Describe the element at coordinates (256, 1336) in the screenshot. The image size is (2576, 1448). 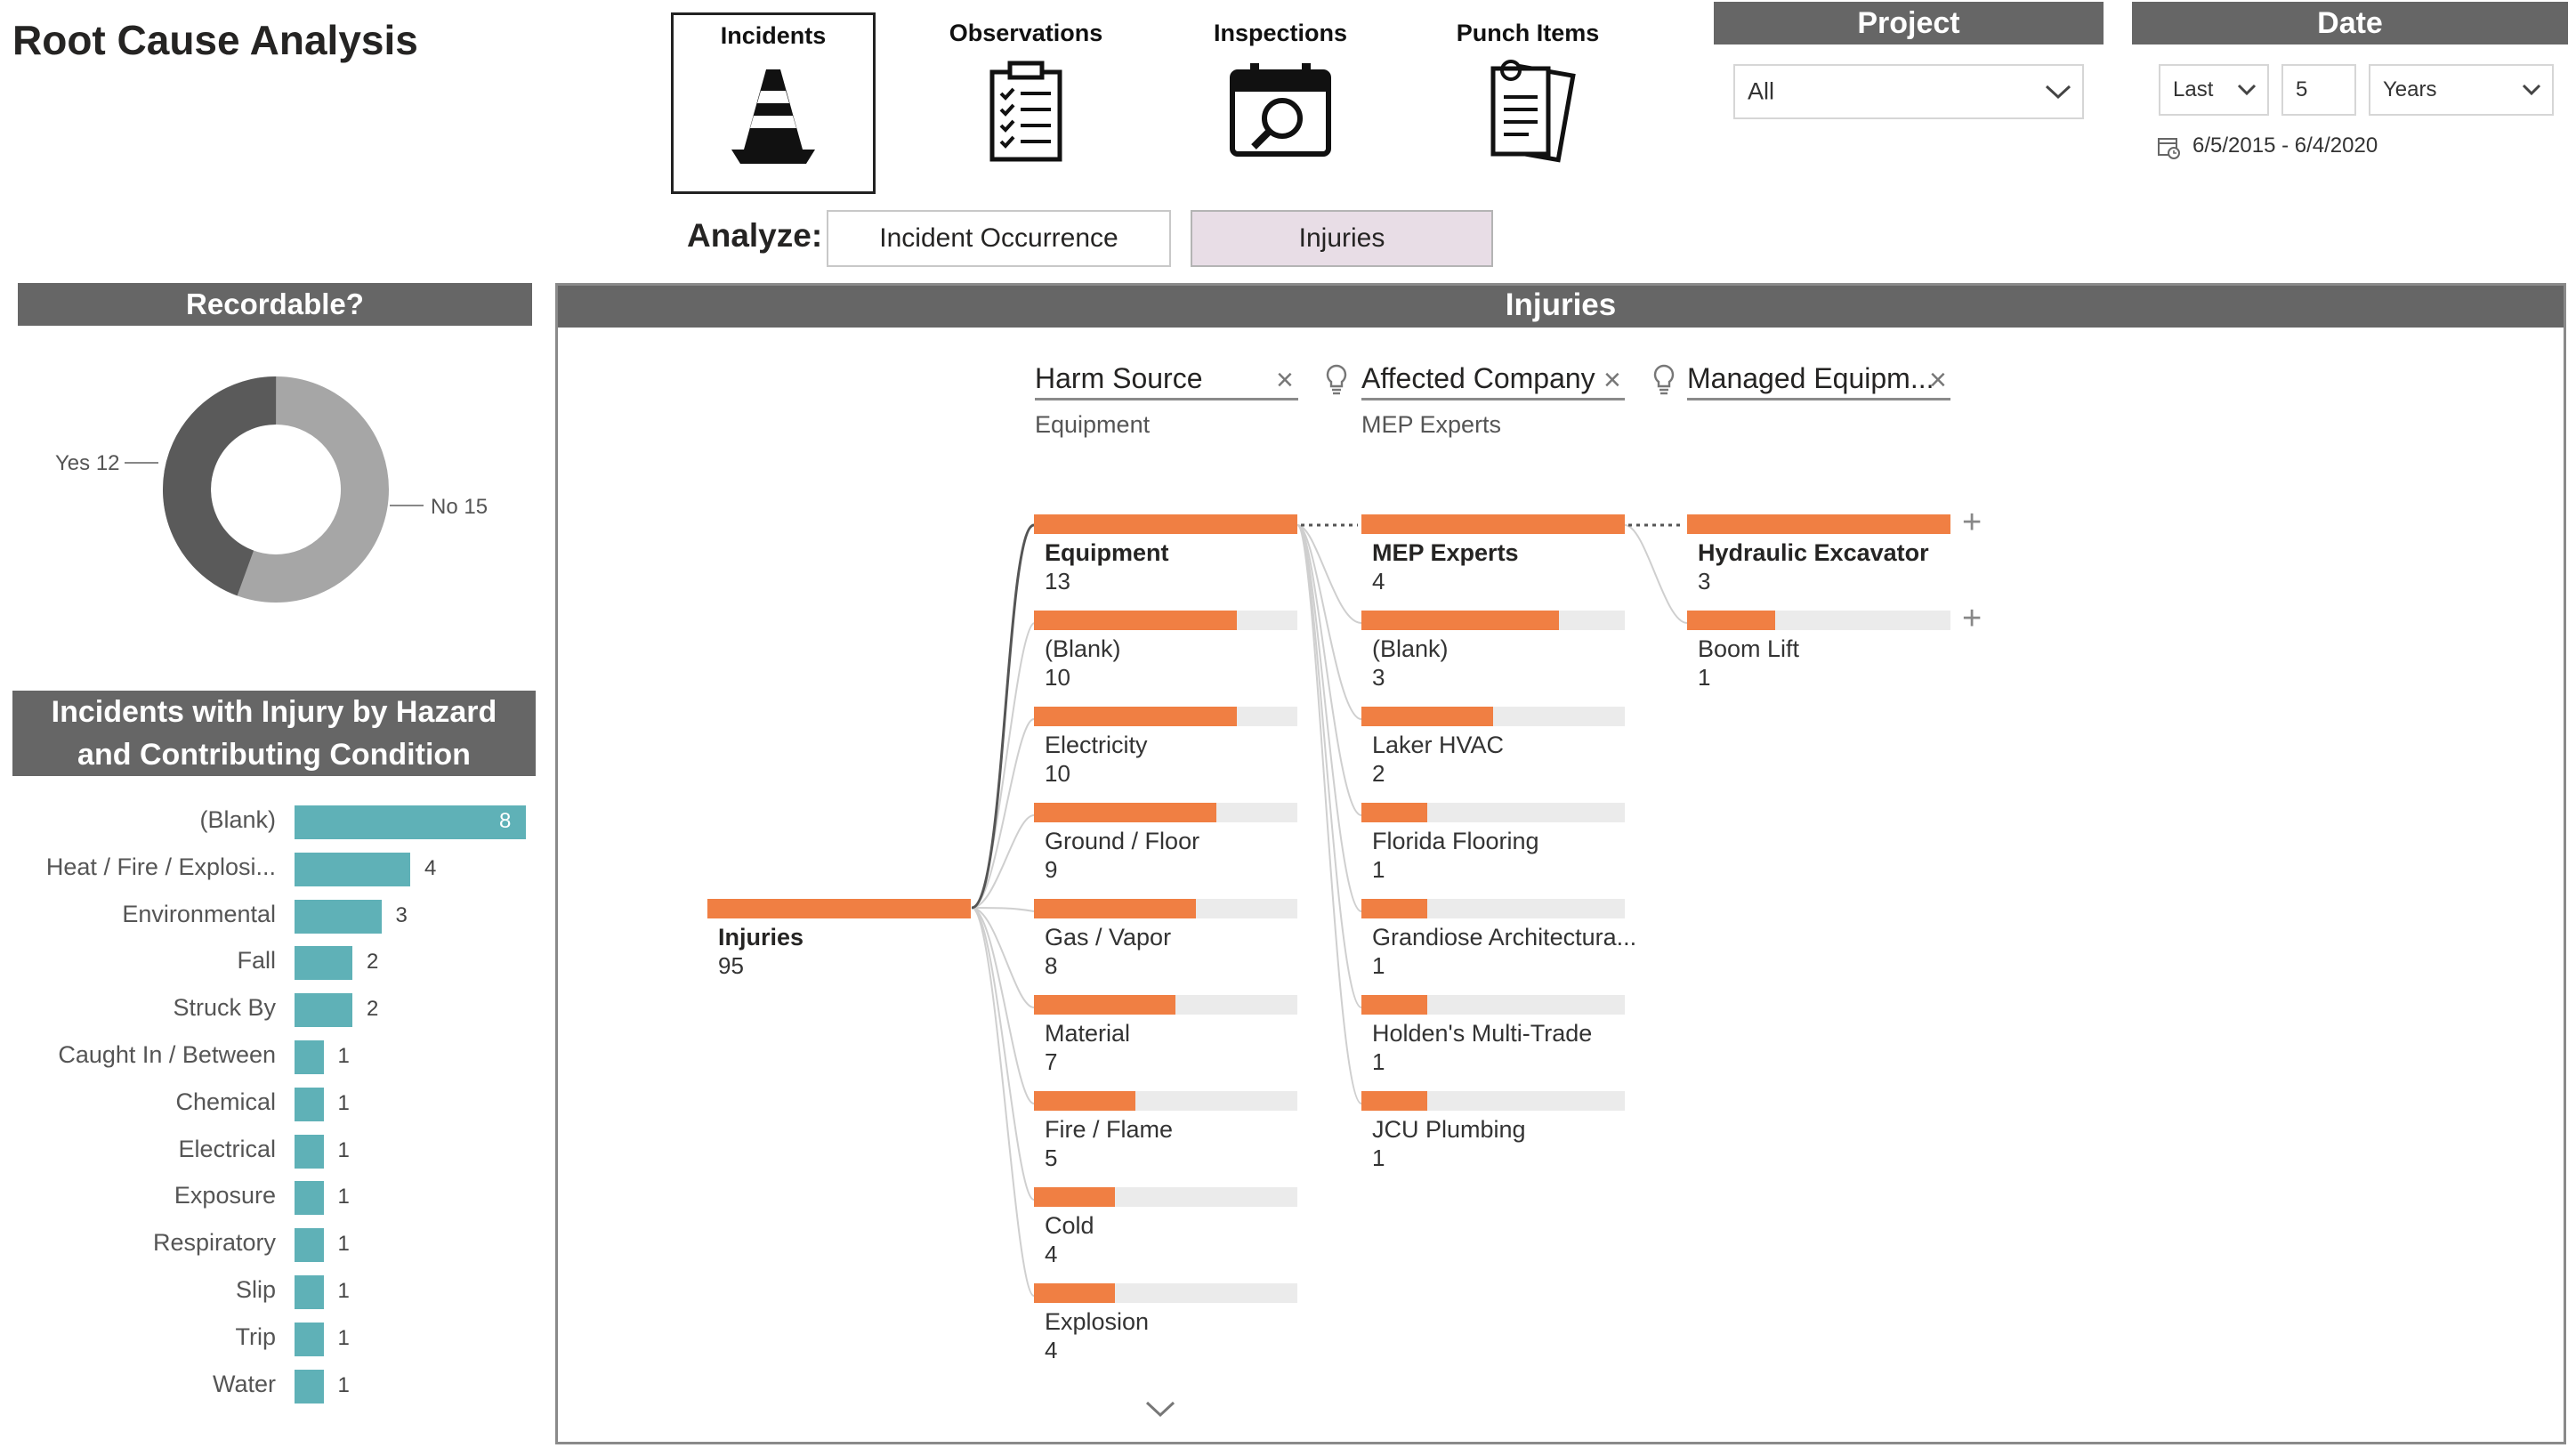
I see `hazard-category-label: Trip` at that location.